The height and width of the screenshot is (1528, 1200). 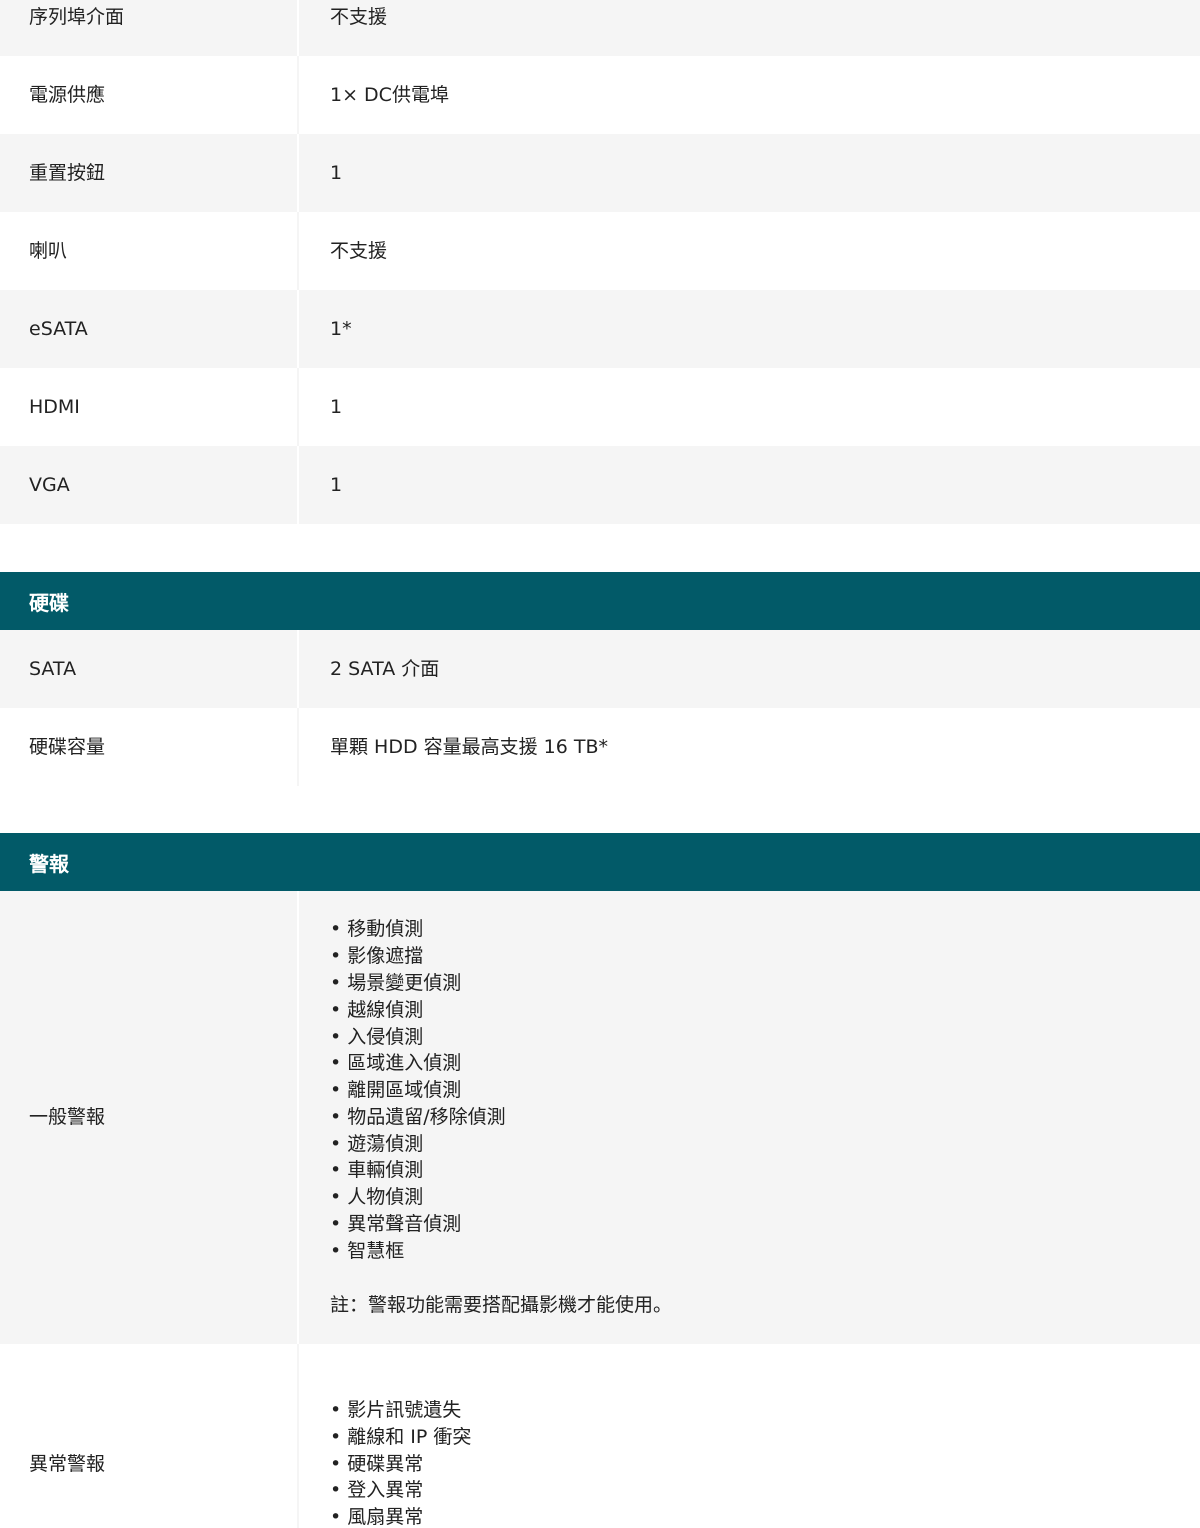 I want to click on spec-row-capacity: 硬碟容量 單顆 HDD 容量最高支援 16 TB*, so click(x=600, y=747).